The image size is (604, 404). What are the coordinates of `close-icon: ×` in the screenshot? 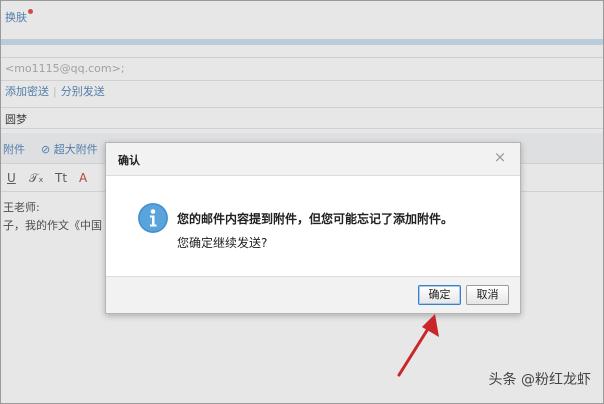 It's located at (500, 157).